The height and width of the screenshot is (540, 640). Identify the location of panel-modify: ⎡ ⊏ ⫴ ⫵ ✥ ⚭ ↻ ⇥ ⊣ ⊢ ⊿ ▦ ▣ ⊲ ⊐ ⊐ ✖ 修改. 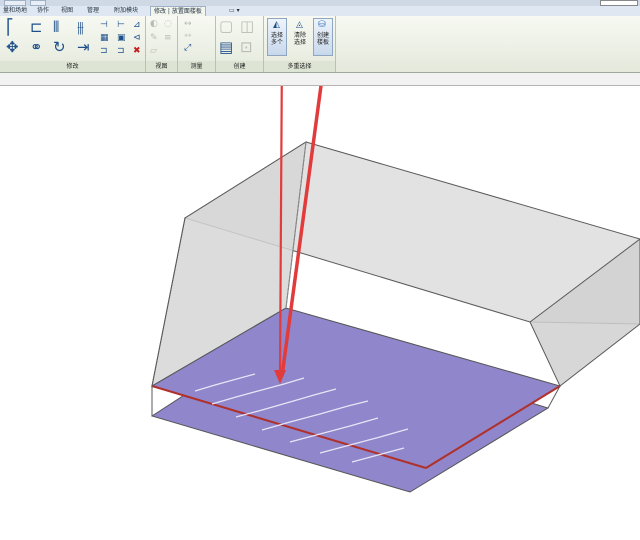
(73, 44).